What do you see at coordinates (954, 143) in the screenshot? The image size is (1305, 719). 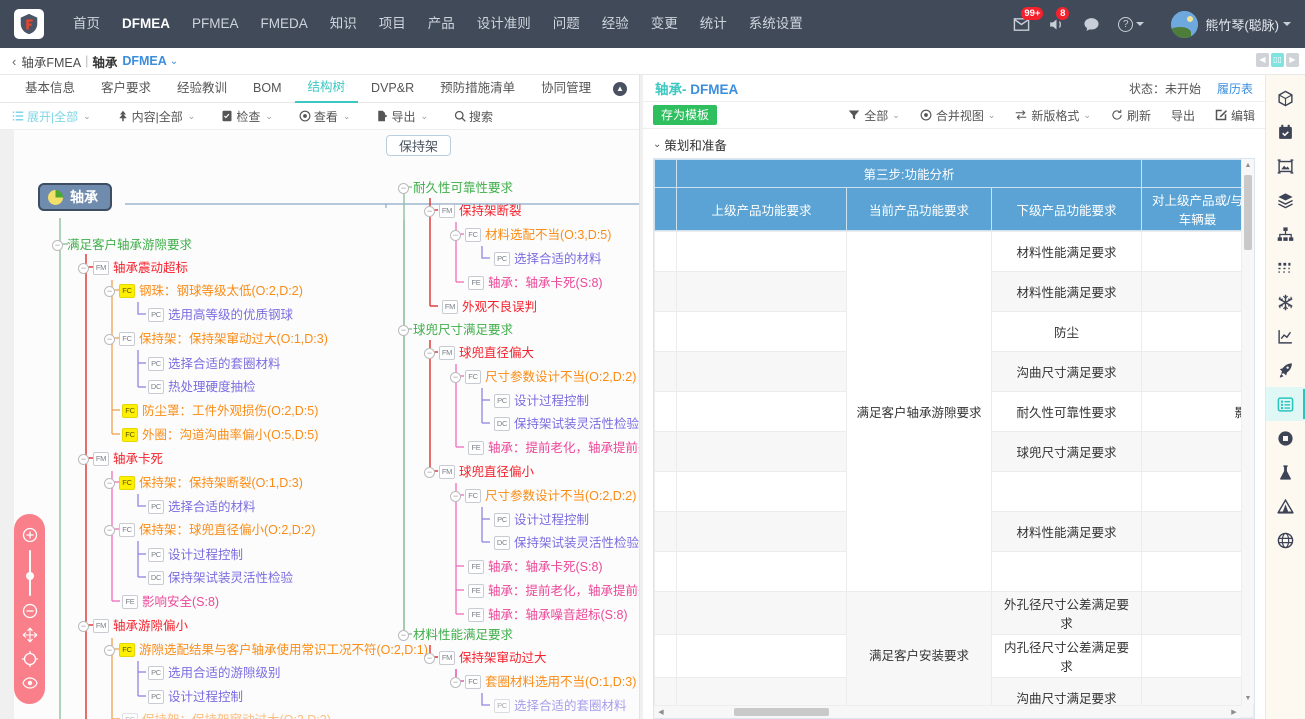 I see `section-title-planning: ⌄ 策划和准备` at bounding box center [954, 143].